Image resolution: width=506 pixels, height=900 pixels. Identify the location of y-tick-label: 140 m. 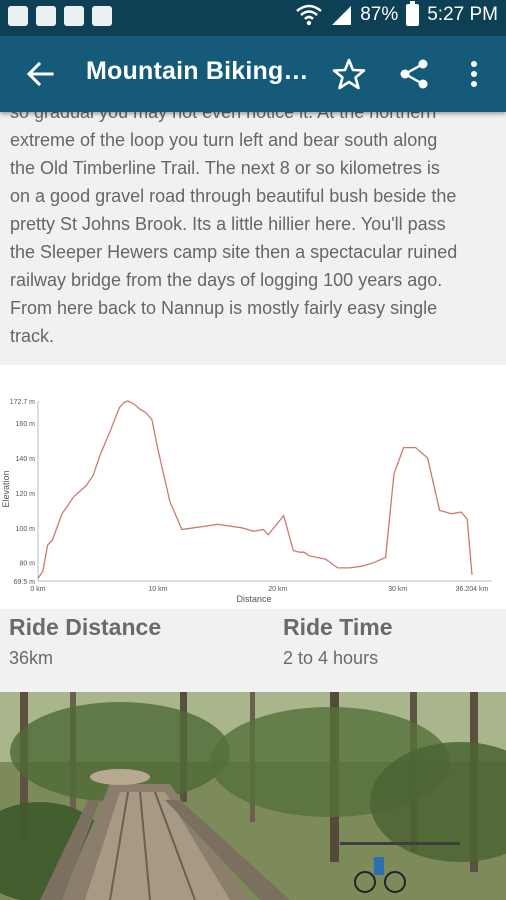
(26, 459).